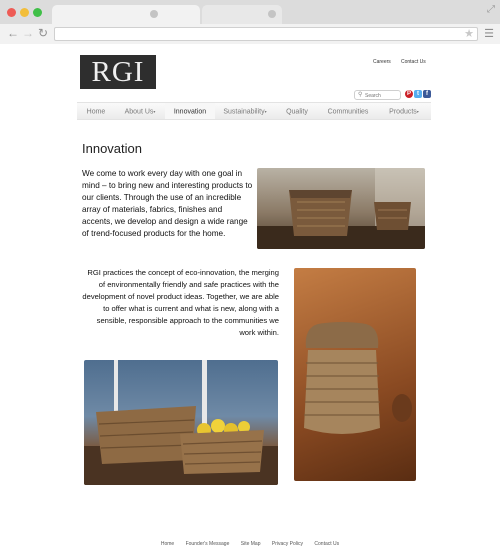 The width and height of the screenshot is (500, 557). I want to click on baskets-illustration, so click(341, 208).